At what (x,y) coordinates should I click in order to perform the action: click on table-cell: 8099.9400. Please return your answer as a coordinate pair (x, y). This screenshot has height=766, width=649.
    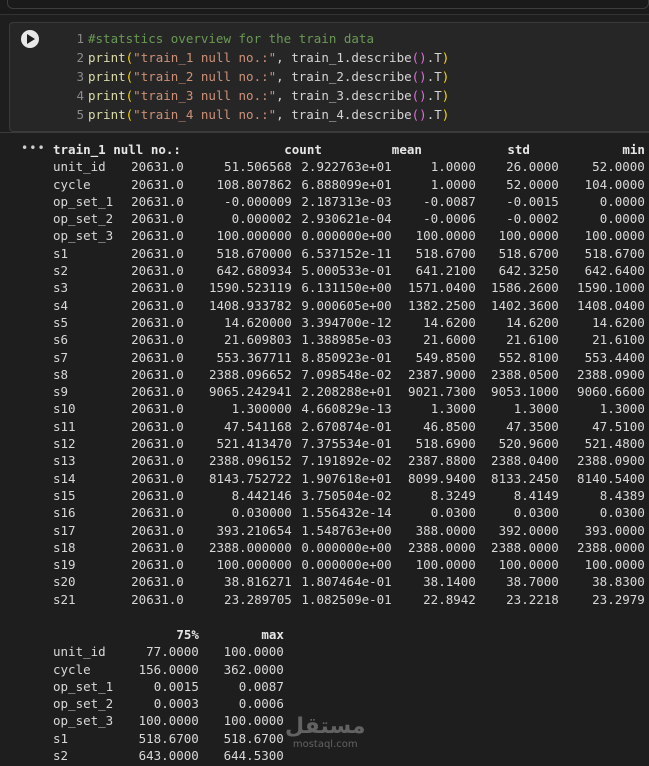
    Looking at the image, I should click on (442, 478).